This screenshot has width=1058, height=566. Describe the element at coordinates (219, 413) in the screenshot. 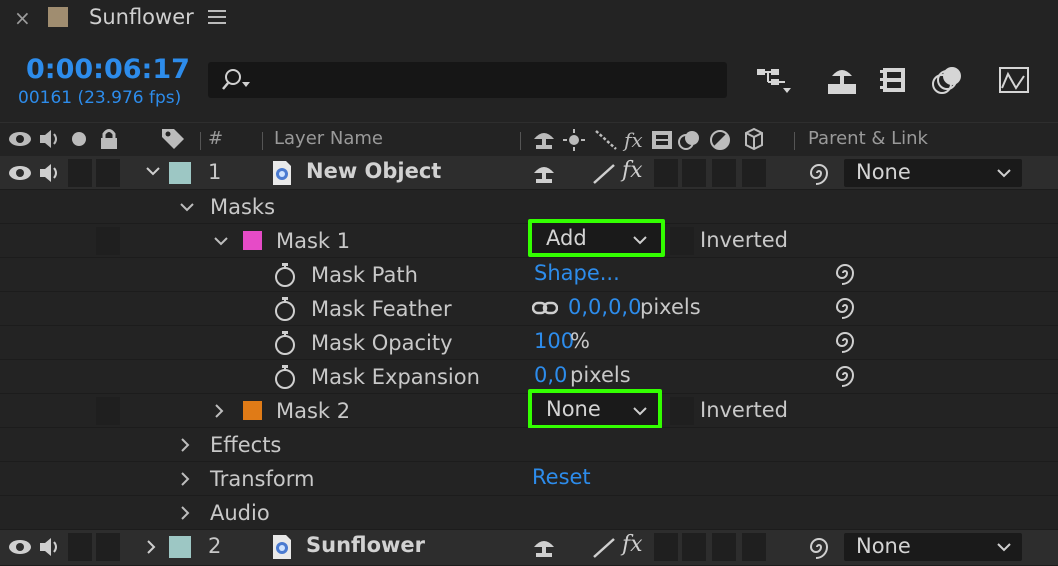

I see `mask-2-expand-chevron` at that location.